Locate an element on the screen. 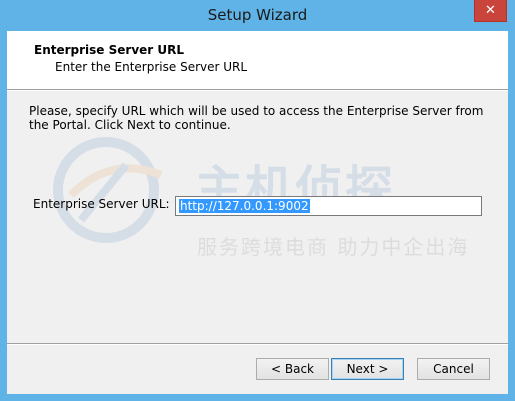 The width and height of the screenshot is (515, 401). watermark-logo is located at coordinates (108, 190).